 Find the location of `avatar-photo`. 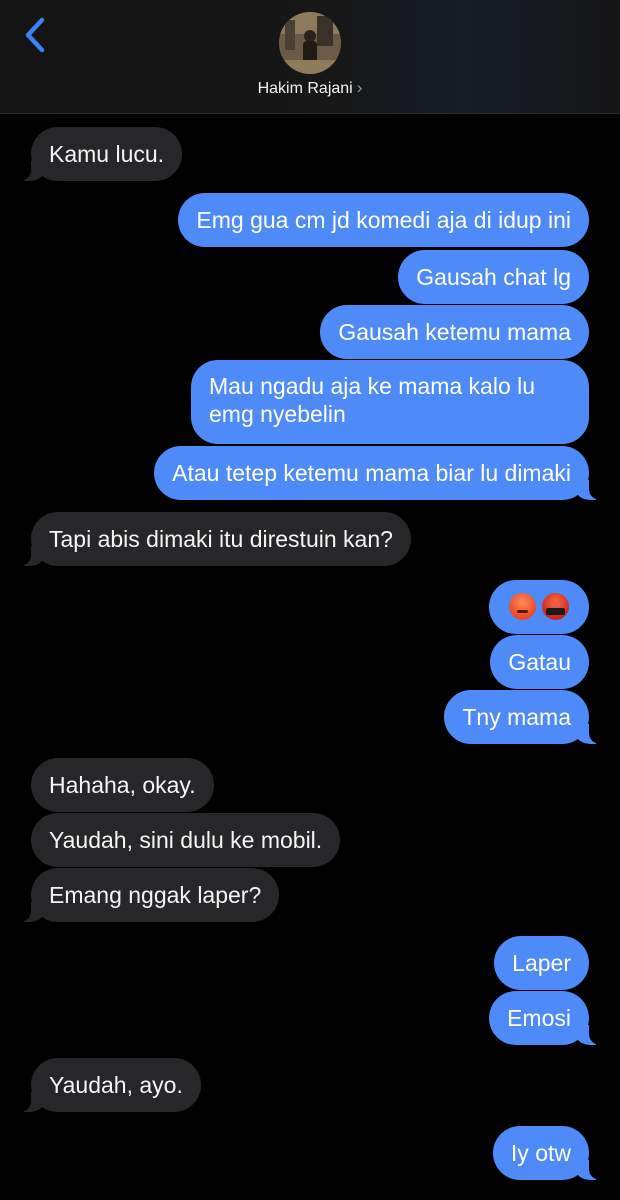

avatar-photo is located at coordinates (310, 43).